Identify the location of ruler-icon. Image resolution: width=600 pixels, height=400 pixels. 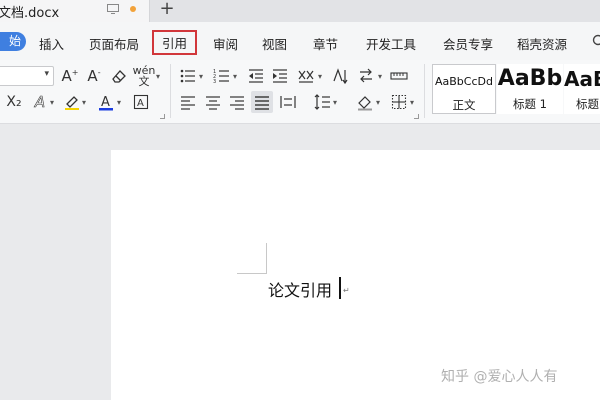
(399, 76).